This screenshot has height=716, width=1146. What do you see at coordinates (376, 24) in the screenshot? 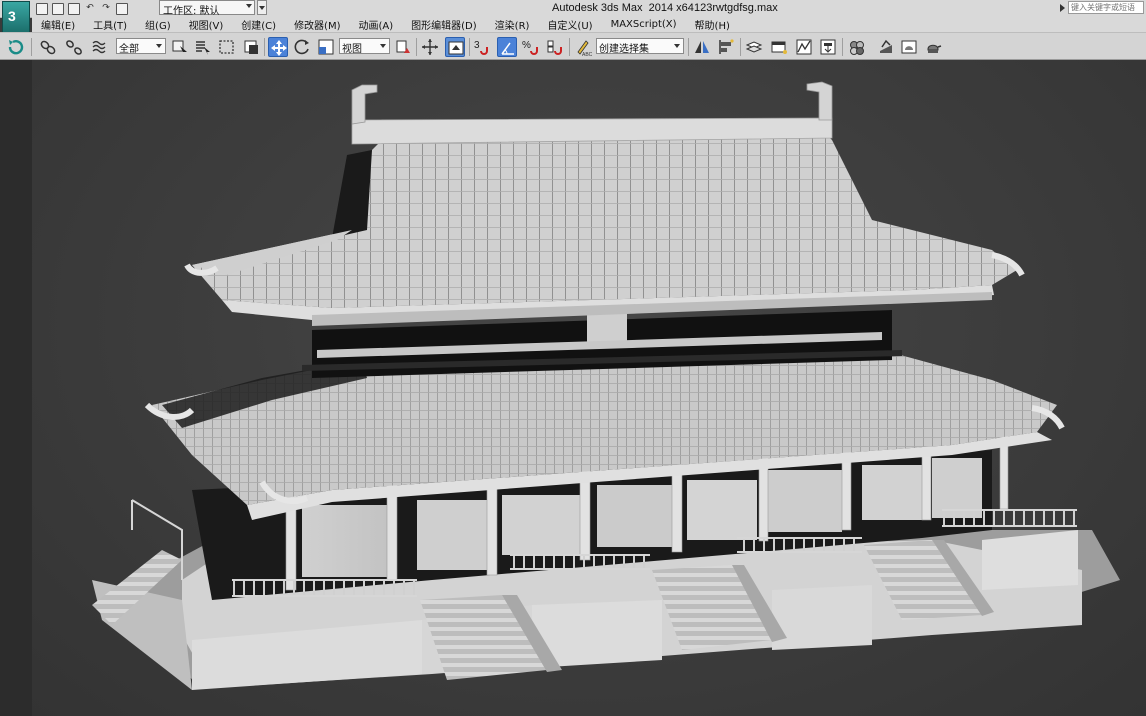
I see `menu-animation: 动画(A)` at bounding box center [376, 24].